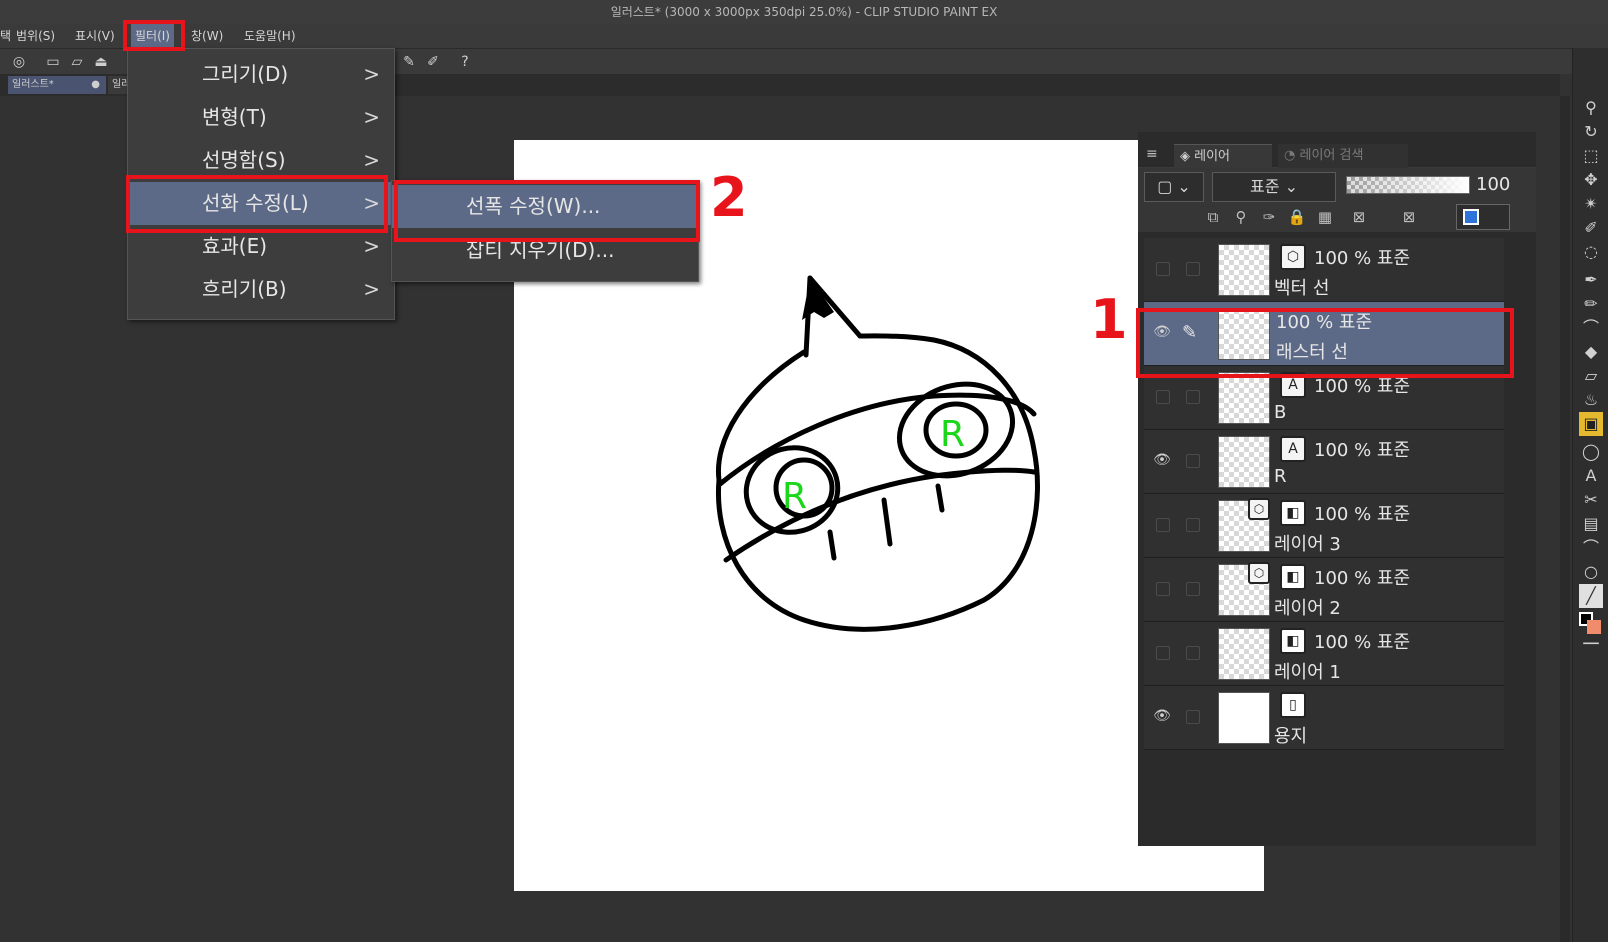  I want to click on layer-controls: ▢ ⌄ 표준 ⌄ 100 ⧉ ⚲ ✑ 🔒 ▦ ⊠ ⊠, so click(1337, 200).